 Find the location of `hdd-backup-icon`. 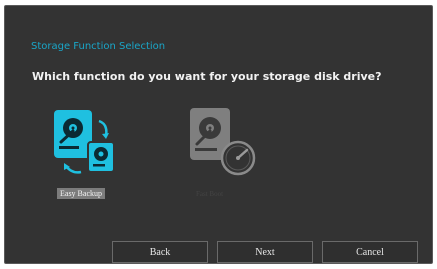

hdd-backup-icon is located at coordinates (84, 142).